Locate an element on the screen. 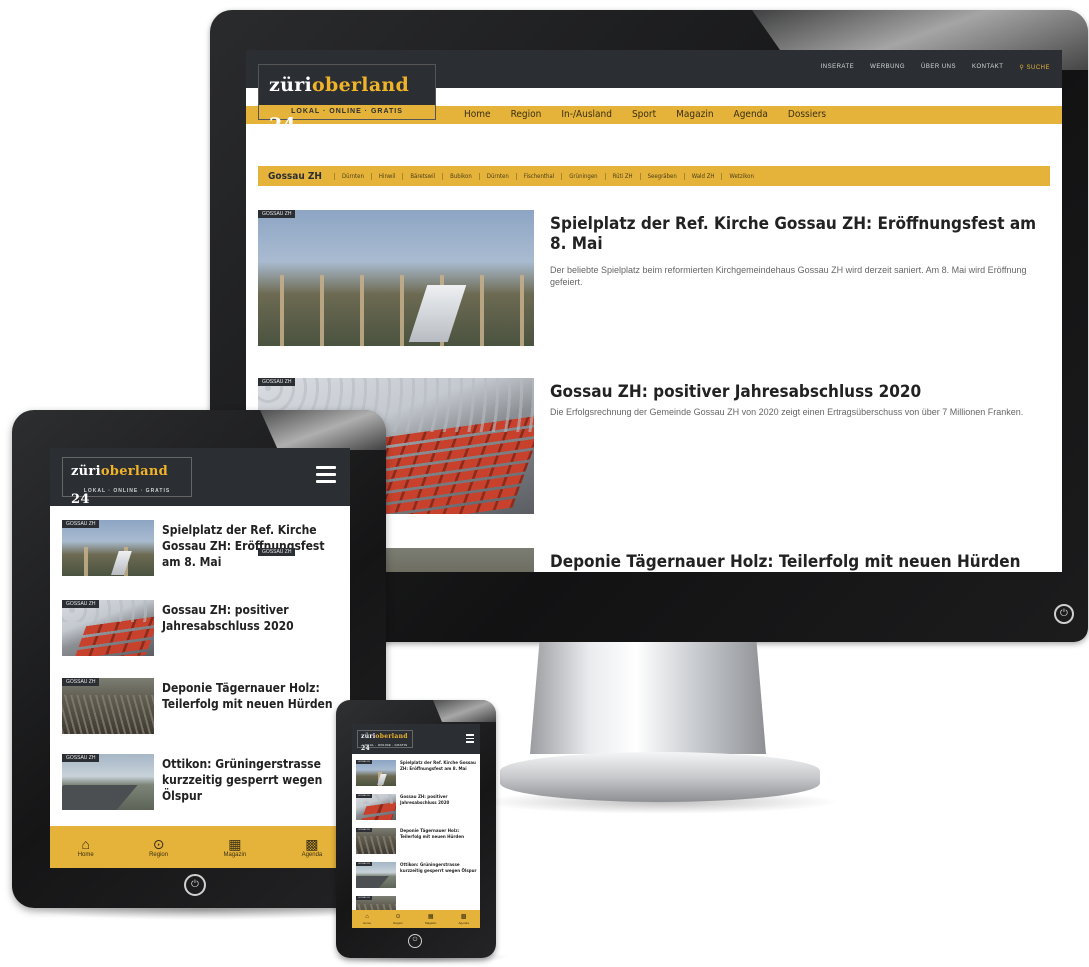  phone-bottom-nav: ⌂ Home ⊙ Region ▦ Magazin ▩ Agenda is located at coordinates (416, 919).